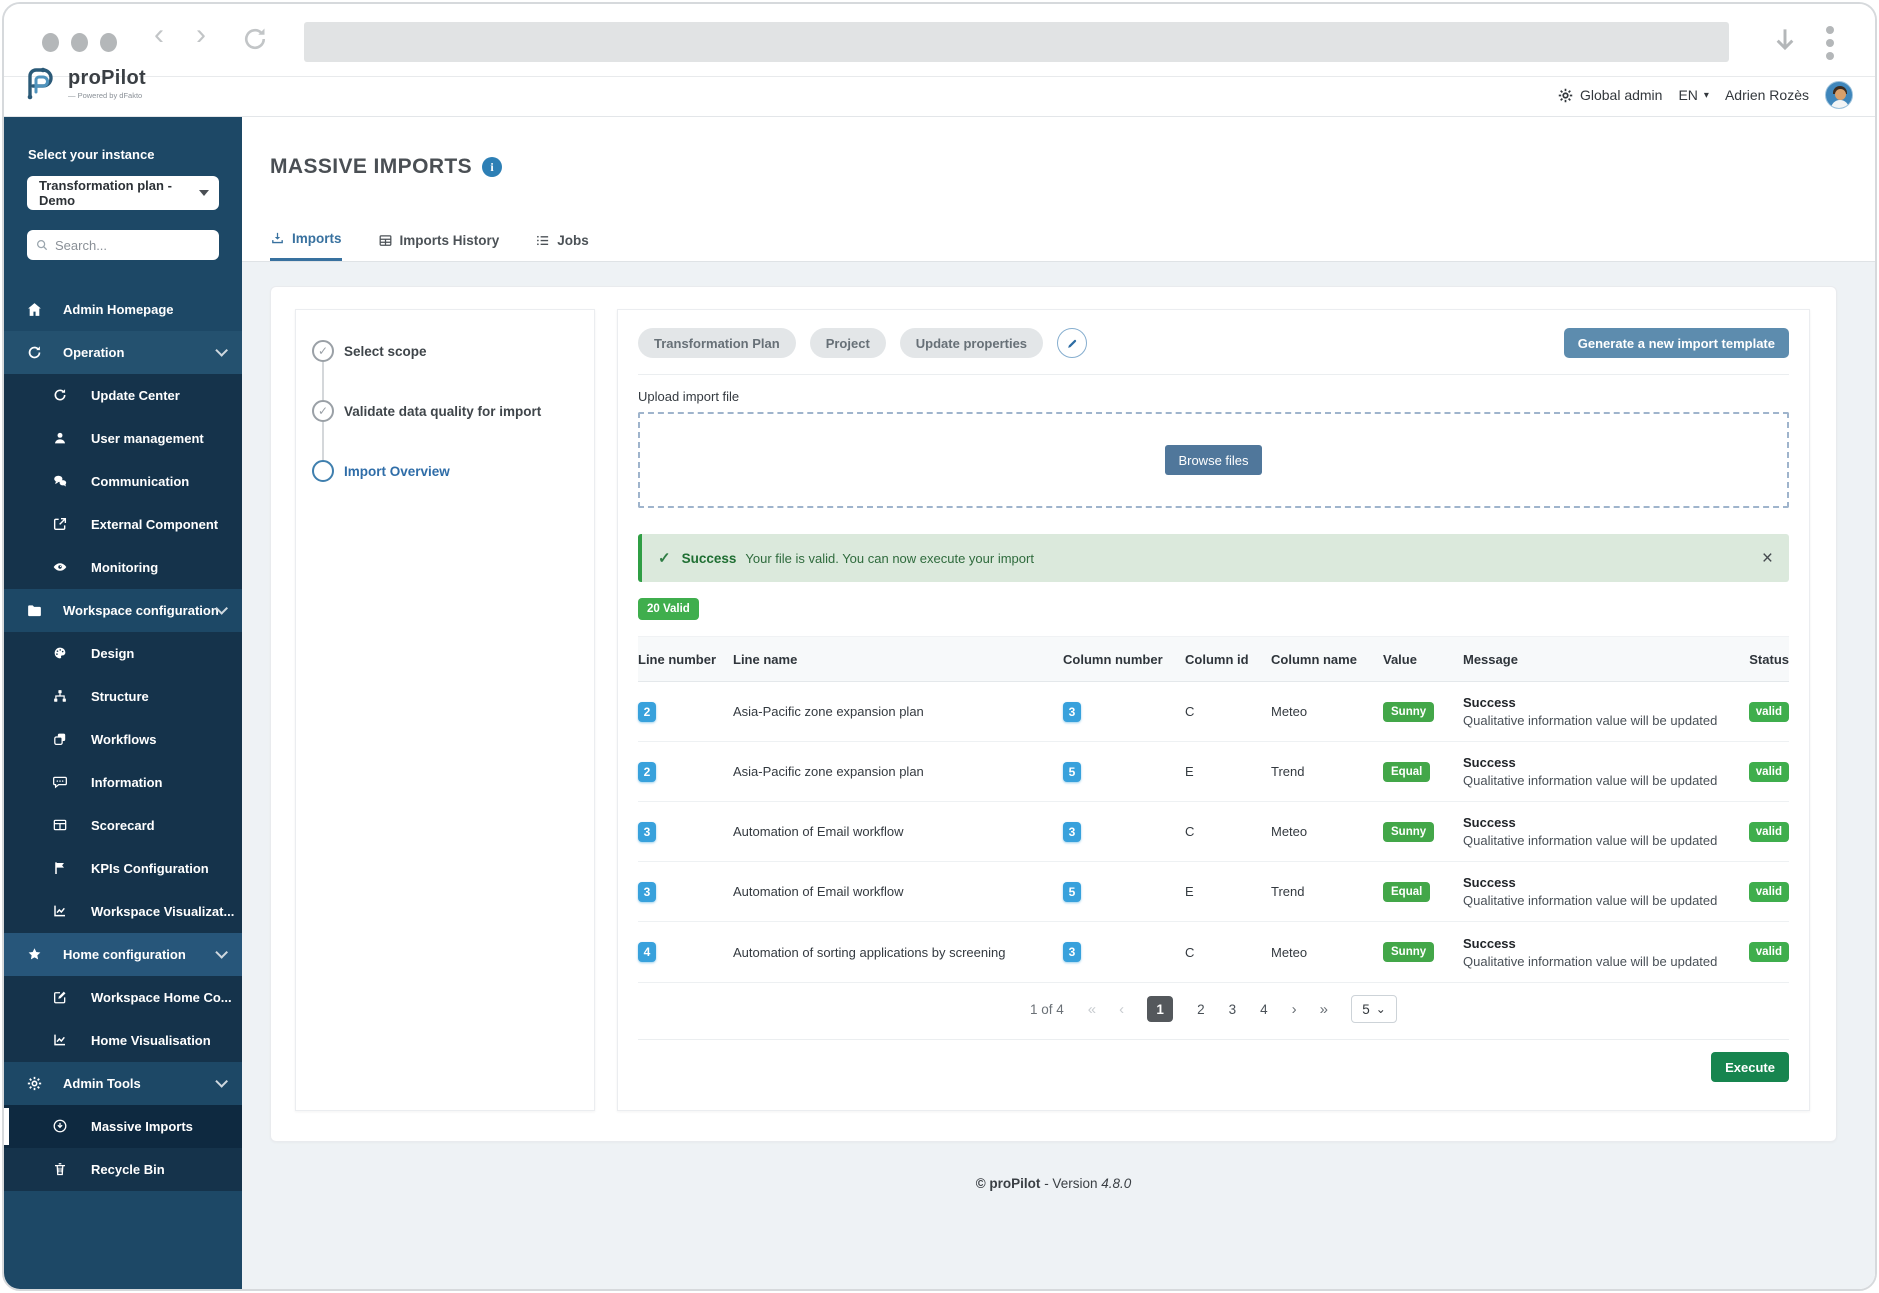  Describe the element at coordinates (123, 868) in the screenshot. I see `sidebar-item-kpis-configuration: KPIs Configuration` at that location.